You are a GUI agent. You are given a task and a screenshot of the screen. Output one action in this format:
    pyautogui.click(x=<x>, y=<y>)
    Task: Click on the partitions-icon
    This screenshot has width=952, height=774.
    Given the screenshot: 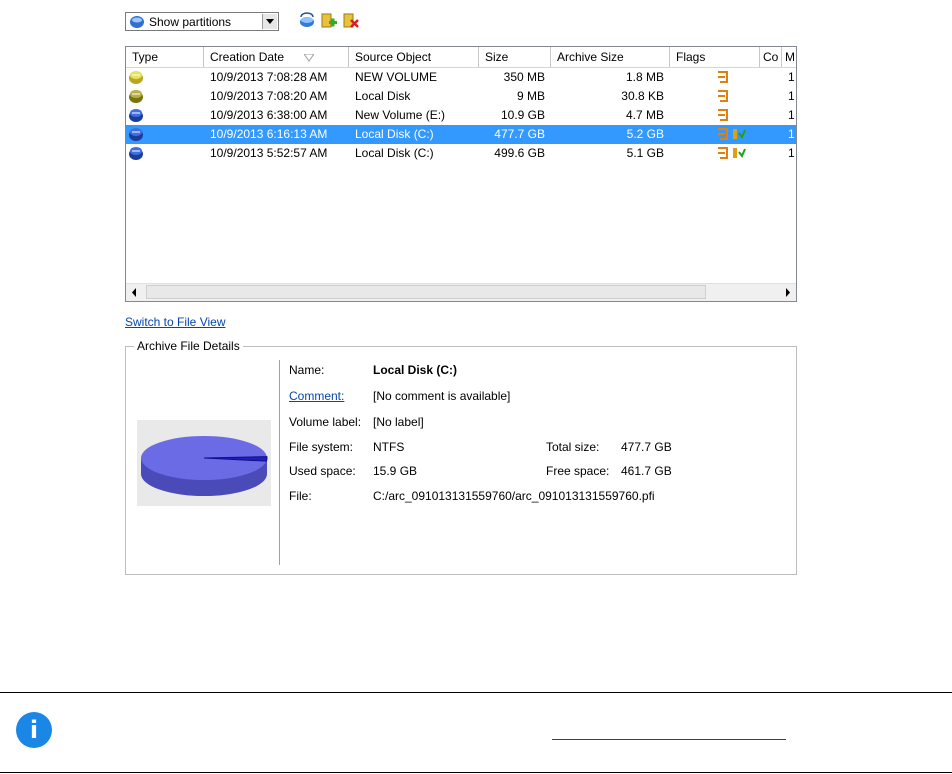 What is the action you would take?
    pyautogui.click(x=137, y=22)
    